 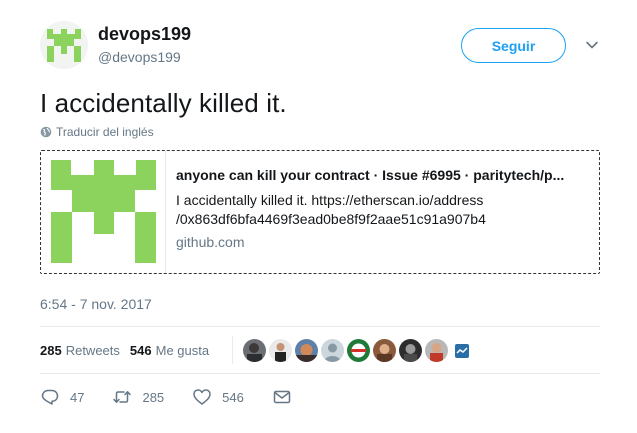 What do you see at coordinates (232, 350) in the screenshot?
I see `stats-separator` at bounding box center [232, 350].